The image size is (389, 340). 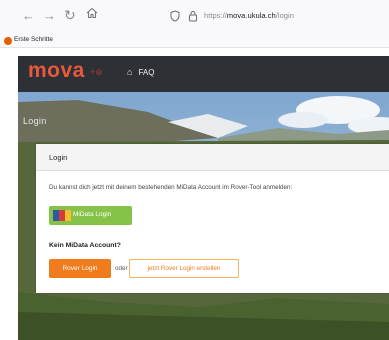 I want to click on mova-logo: mova, so click(x=56, y=71).